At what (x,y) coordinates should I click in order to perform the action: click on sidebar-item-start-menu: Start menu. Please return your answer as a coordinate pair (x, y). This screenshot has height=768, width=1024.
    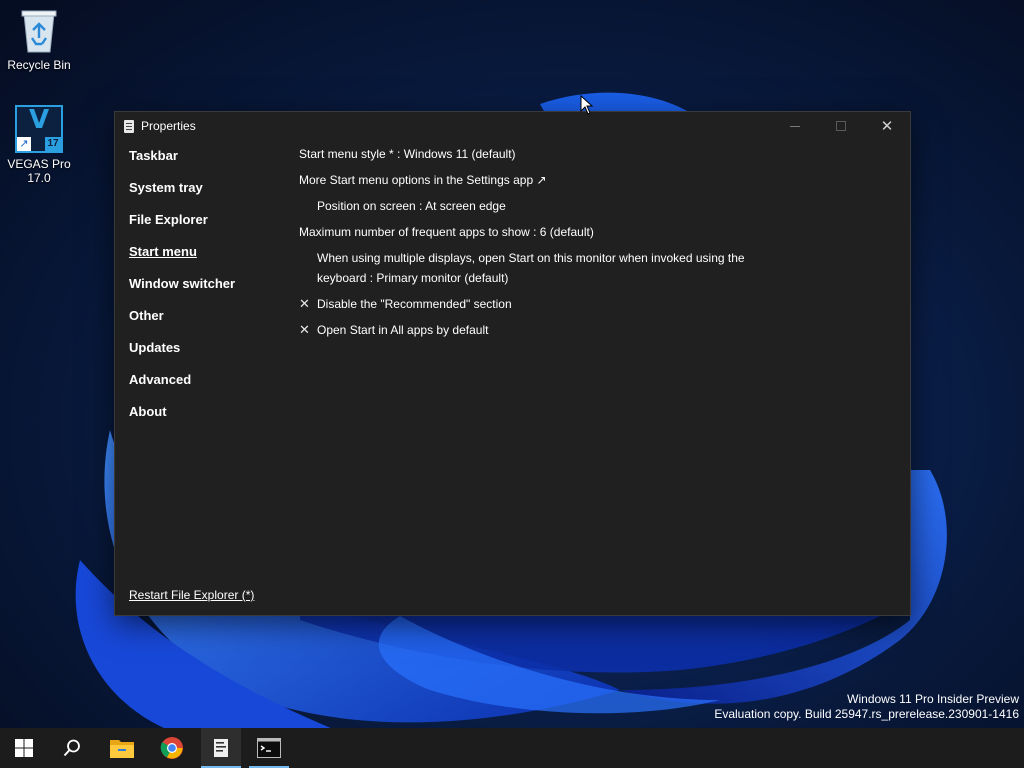
    Looking at the image, I should click on (209, 258).